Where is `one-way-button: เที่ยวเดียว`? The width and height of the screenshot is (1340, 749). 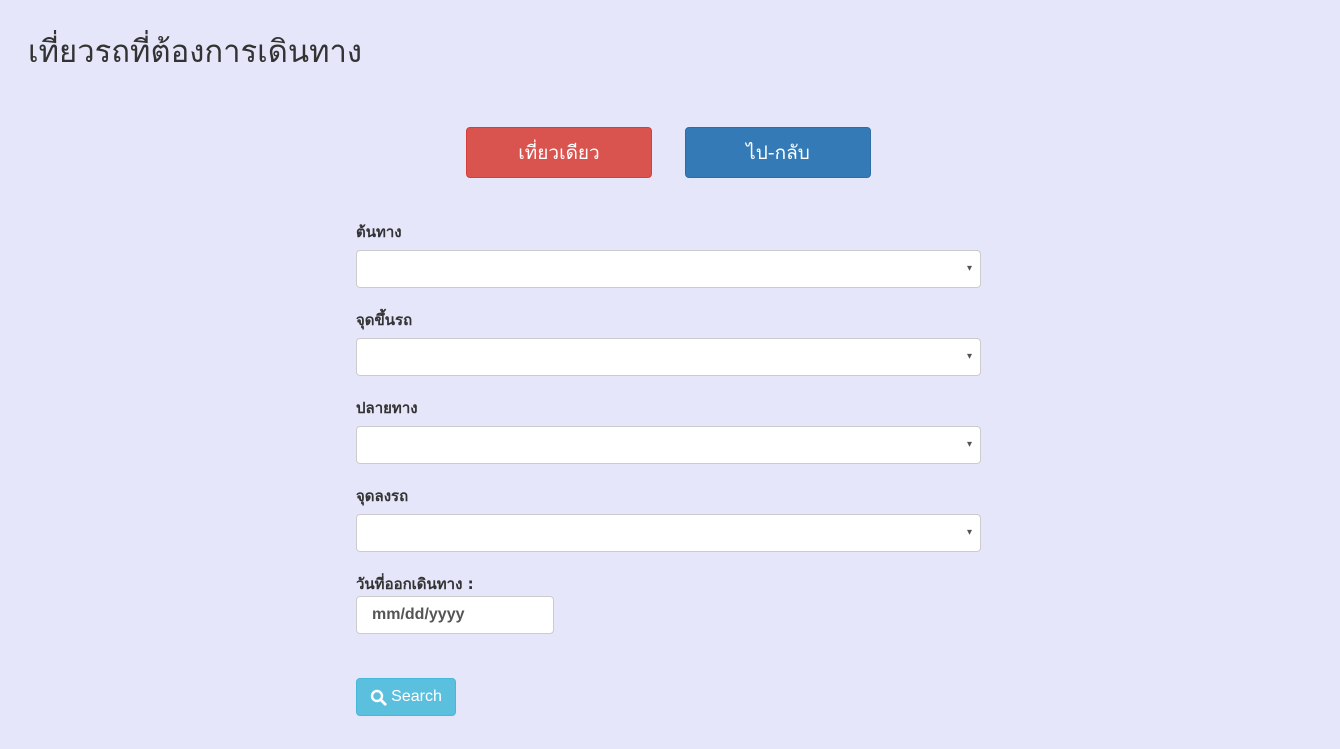 one-way-button: เที่ยวเดียว is located at coordinates (559, 152).